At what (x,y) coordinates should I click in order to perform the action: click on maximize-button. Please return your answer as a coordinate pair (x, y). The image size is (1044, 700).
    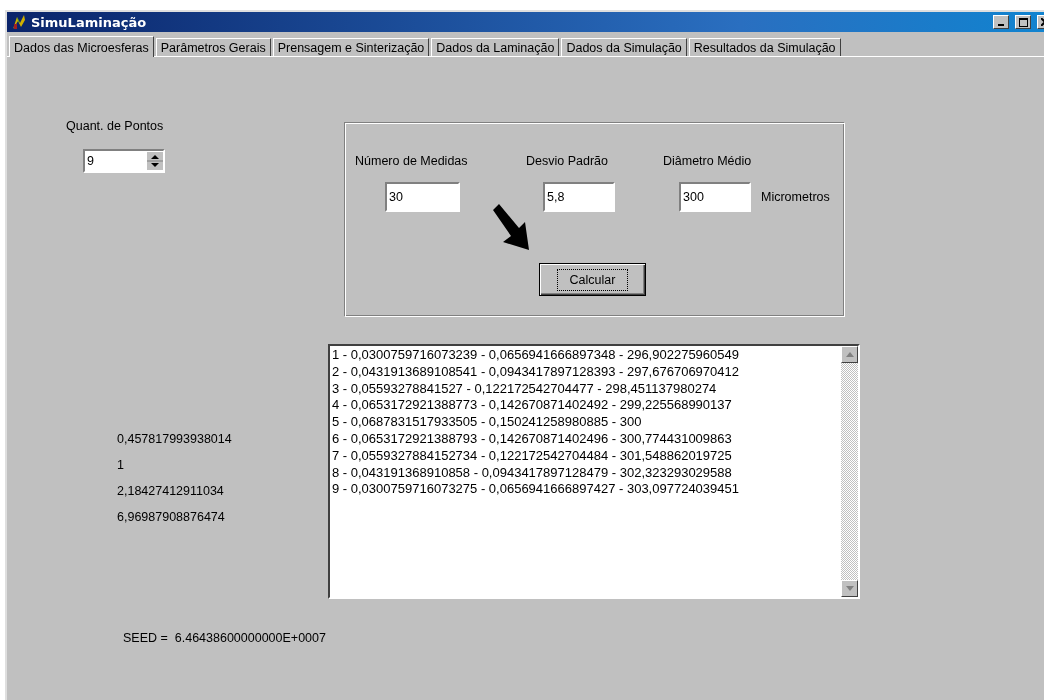
    Looking at the image, I should click on (1023, 22).